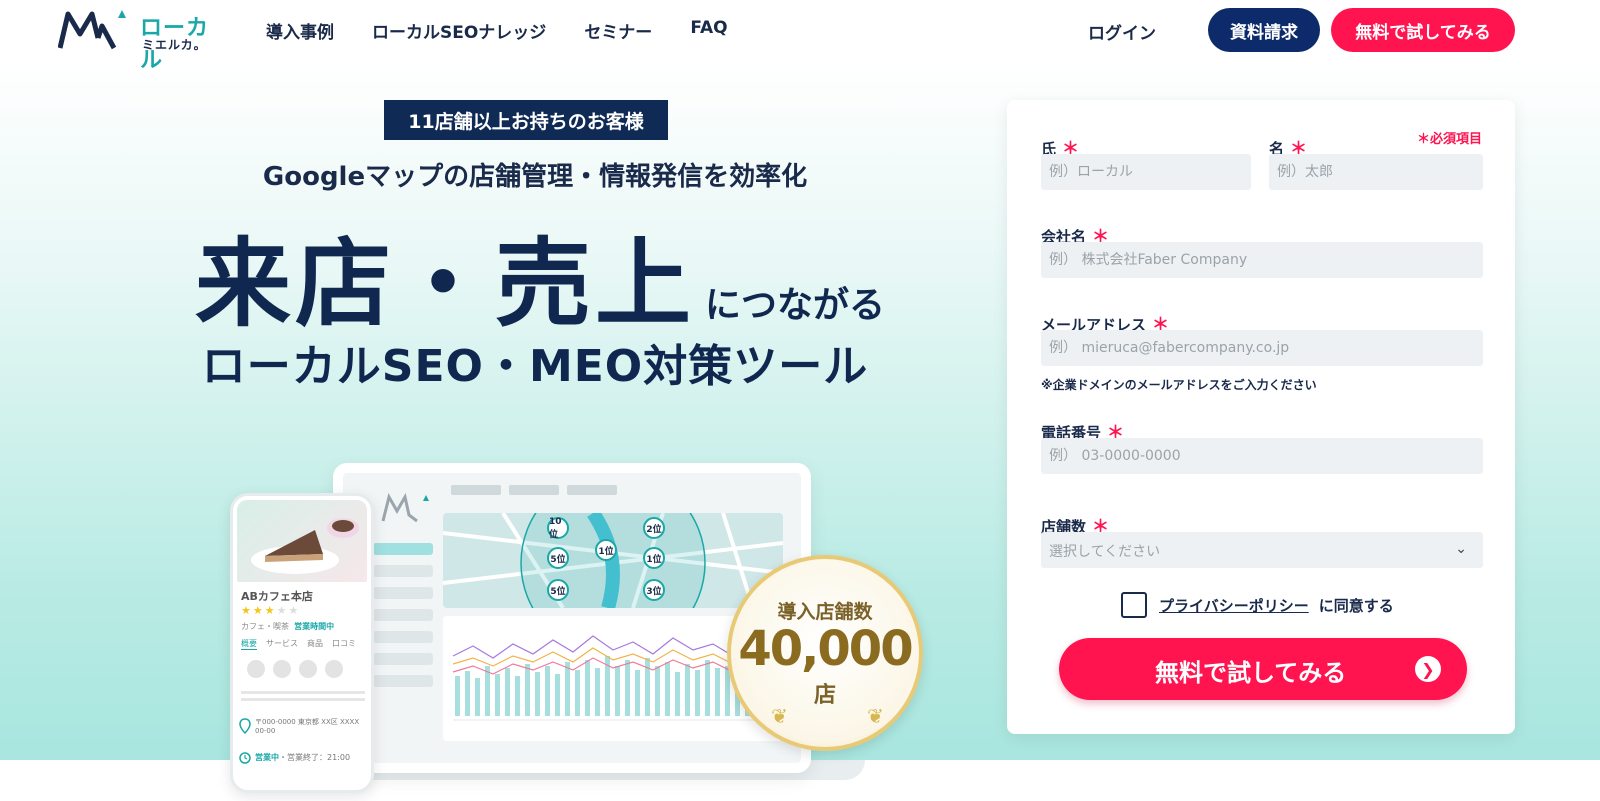 The width and height of the screenshot is (1600, 801). Describe the element at coordinates (1264, 30) in the screenshot. I see `request-docs-button: 資料請求` at that location.